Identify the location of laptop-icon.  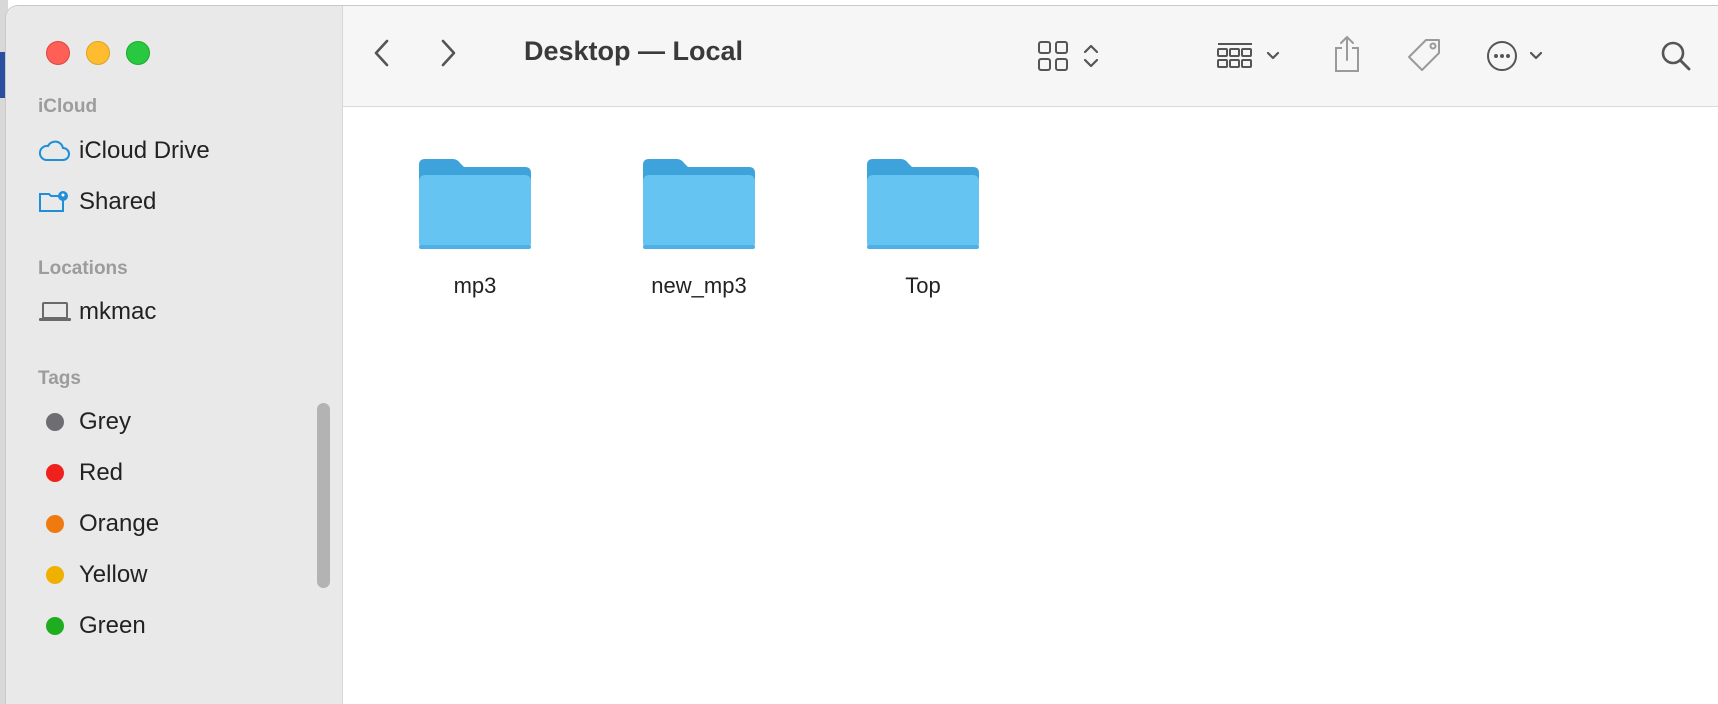
(55, 312).